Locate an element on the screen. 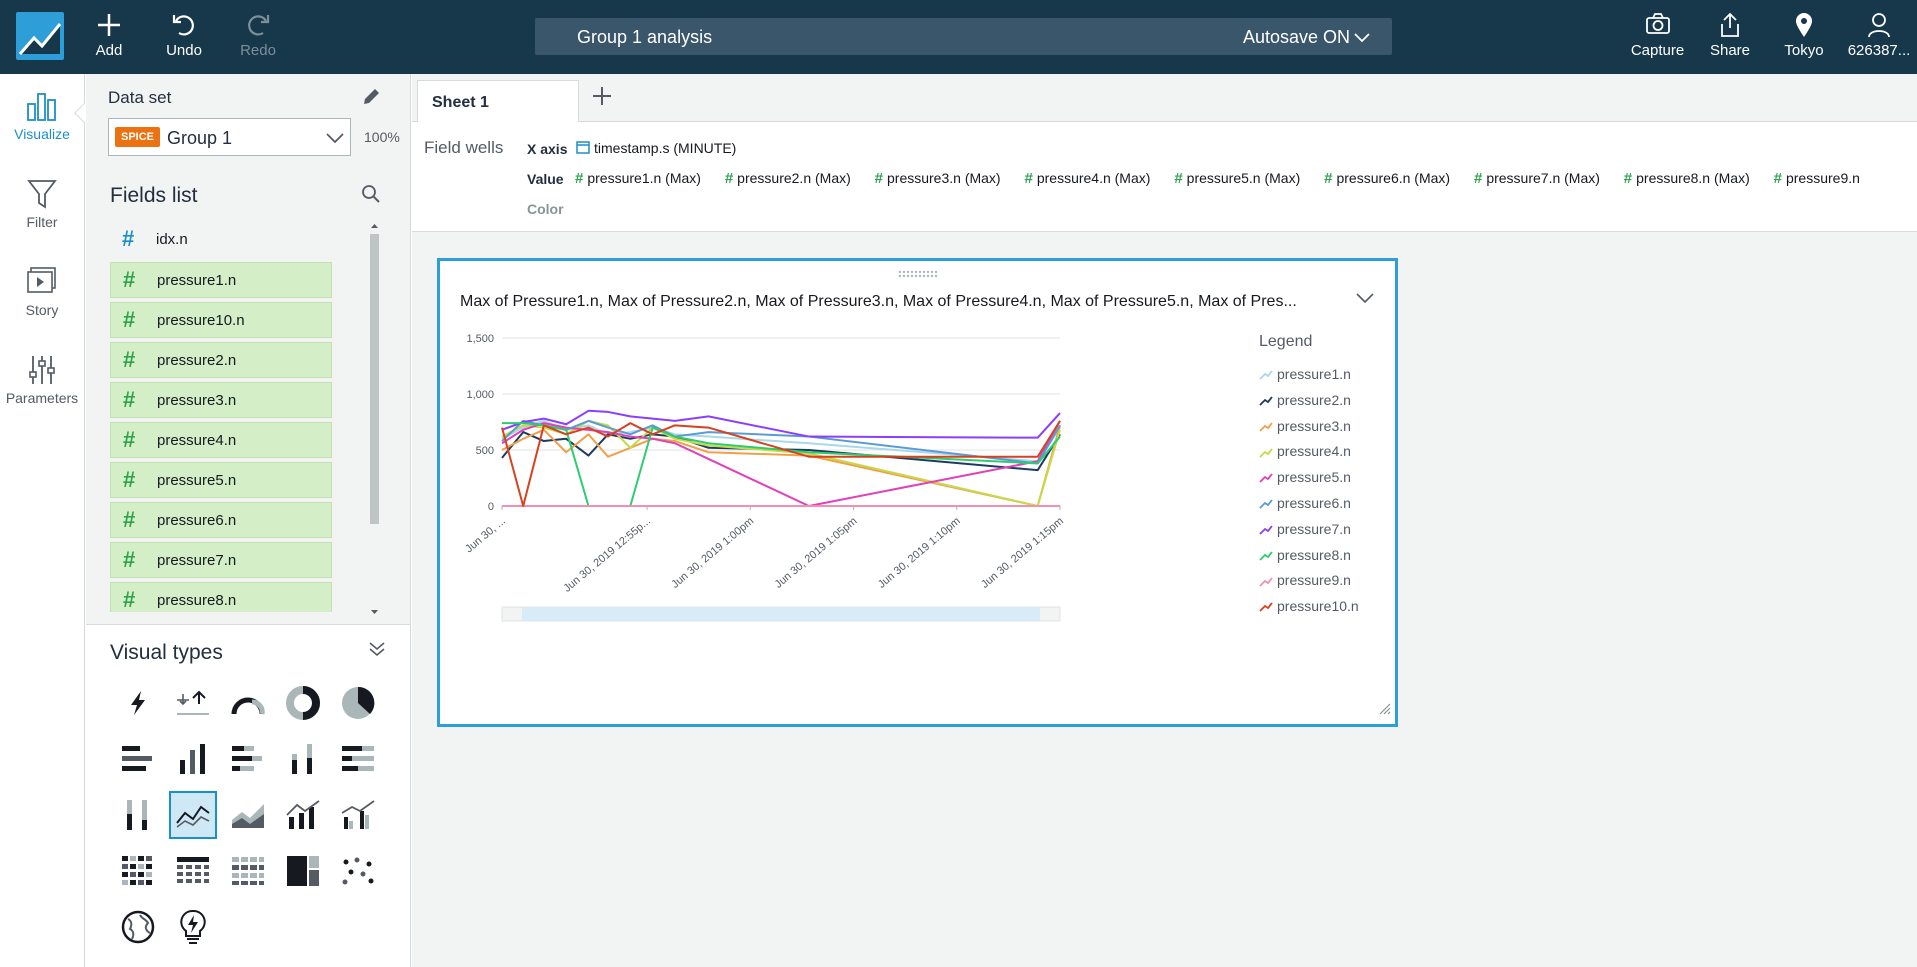 This screenshot has height=967, width=1917. combo-bar-line-icon is located at coordinates (303, 815).